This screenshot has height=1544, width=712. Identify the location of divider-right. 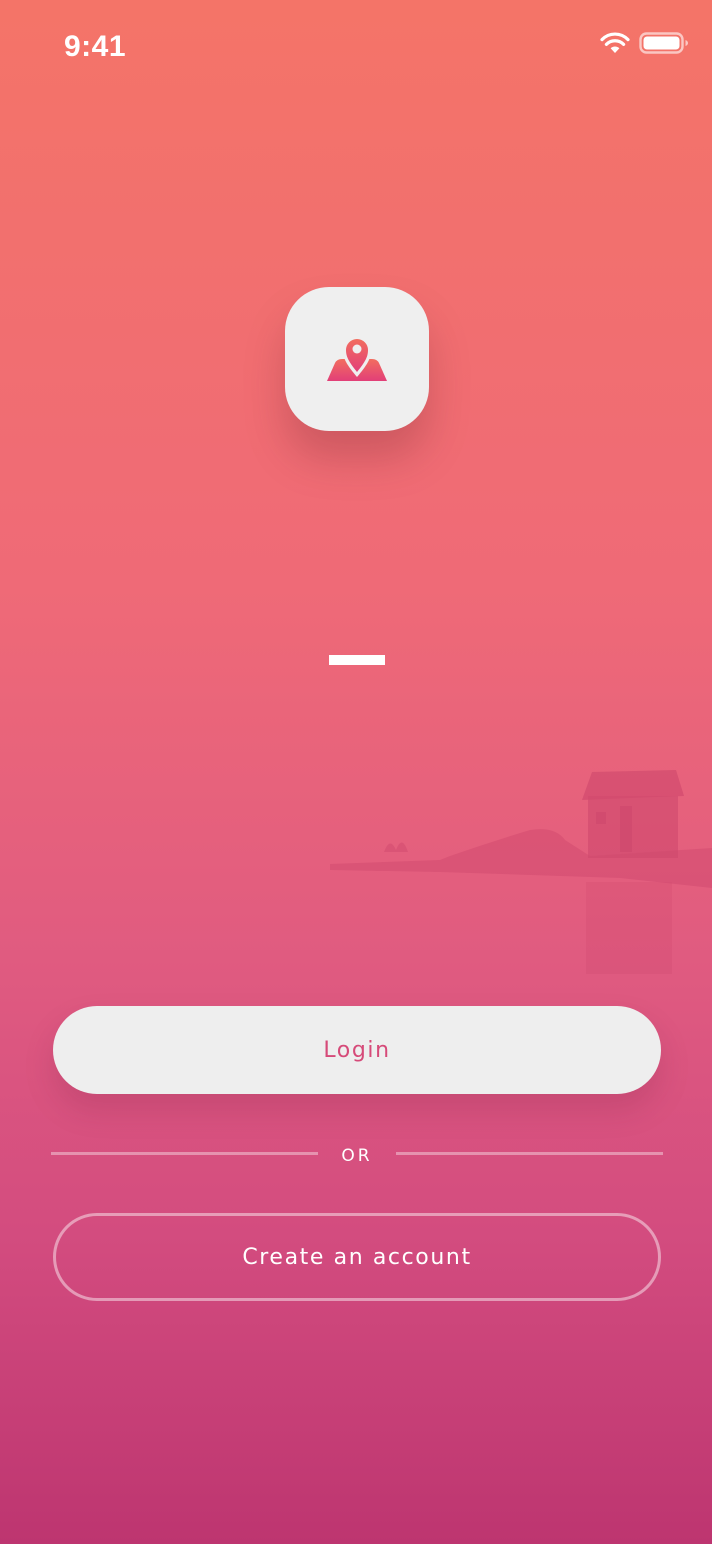
(529, 1153).